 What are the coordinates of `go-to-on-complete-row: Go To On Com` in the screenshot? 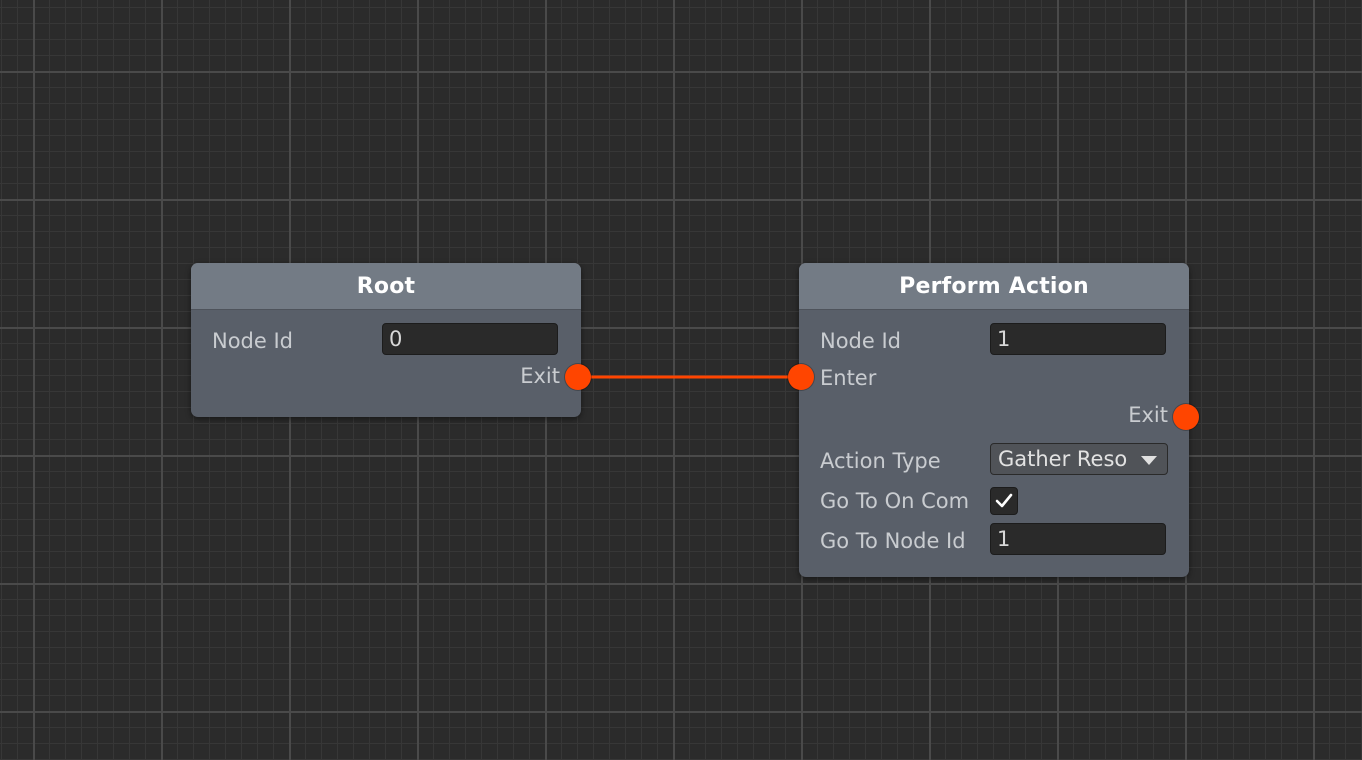 It's located at (994, 501).